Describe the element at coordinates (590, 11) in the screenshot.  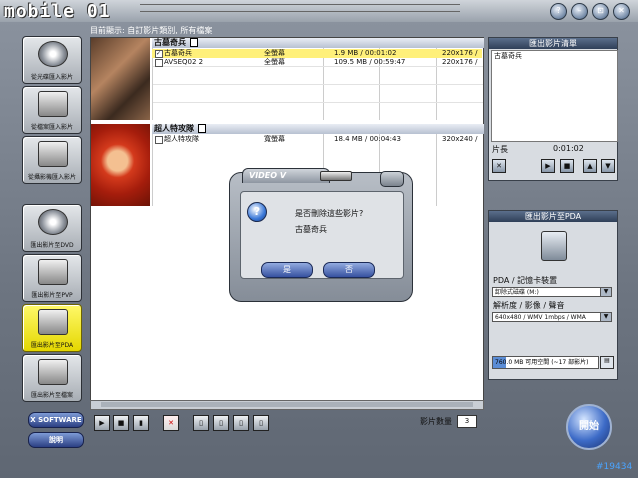
I see `window-controls: ? – ⊡ ✕` at that location.